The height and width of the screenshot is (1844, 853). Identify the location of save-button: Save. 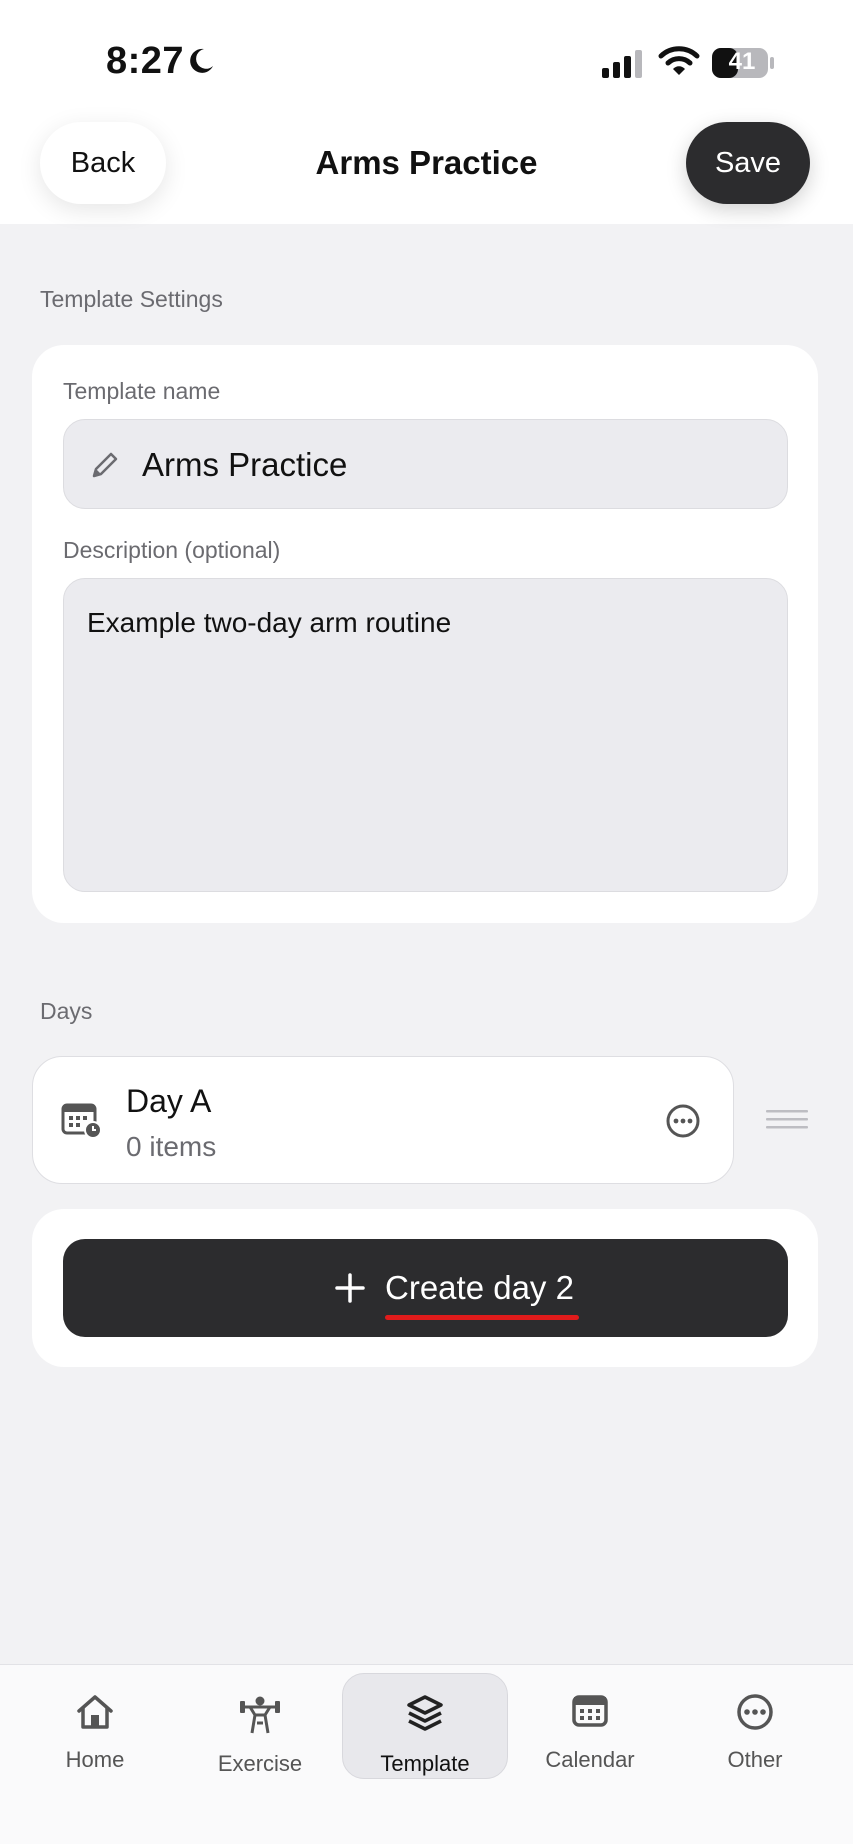
(748, 163).